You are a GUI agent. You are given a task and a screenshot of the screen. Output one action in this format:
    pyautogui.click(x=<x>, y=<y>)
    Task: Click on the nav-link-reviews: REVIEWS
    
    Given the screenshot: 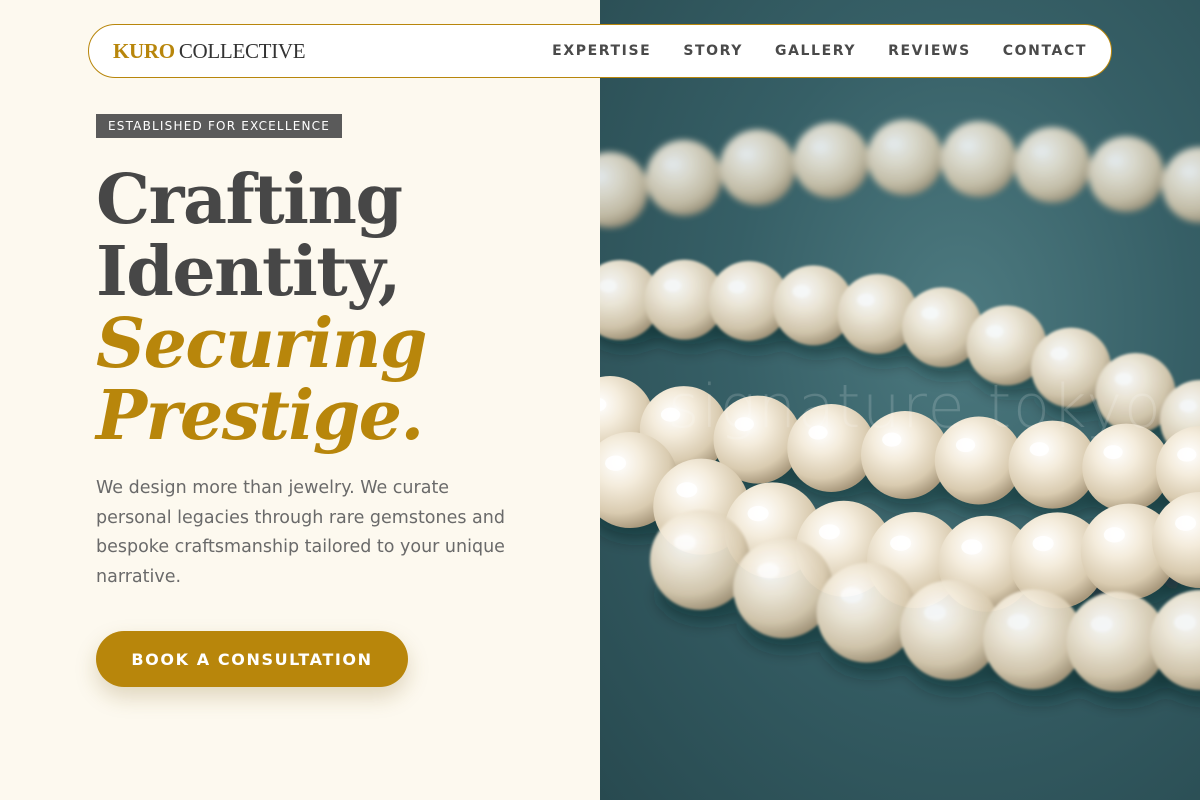 What is the action you would take?
    pyautogui.click(x=929, y=51)
    